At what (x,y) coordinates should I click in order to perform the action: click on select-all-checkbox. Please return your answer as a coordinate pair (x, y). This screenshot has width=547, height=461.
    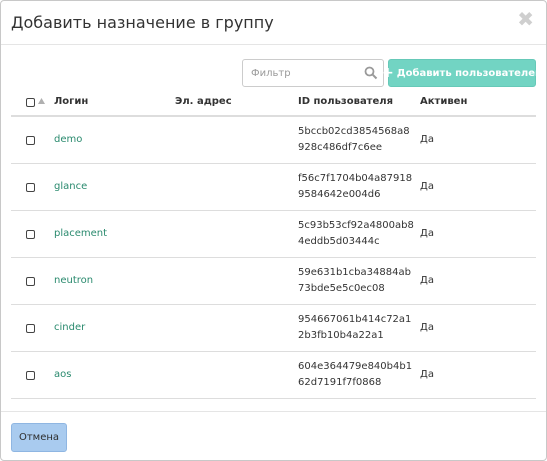
    Looking at the image, I should click on (30, 102).